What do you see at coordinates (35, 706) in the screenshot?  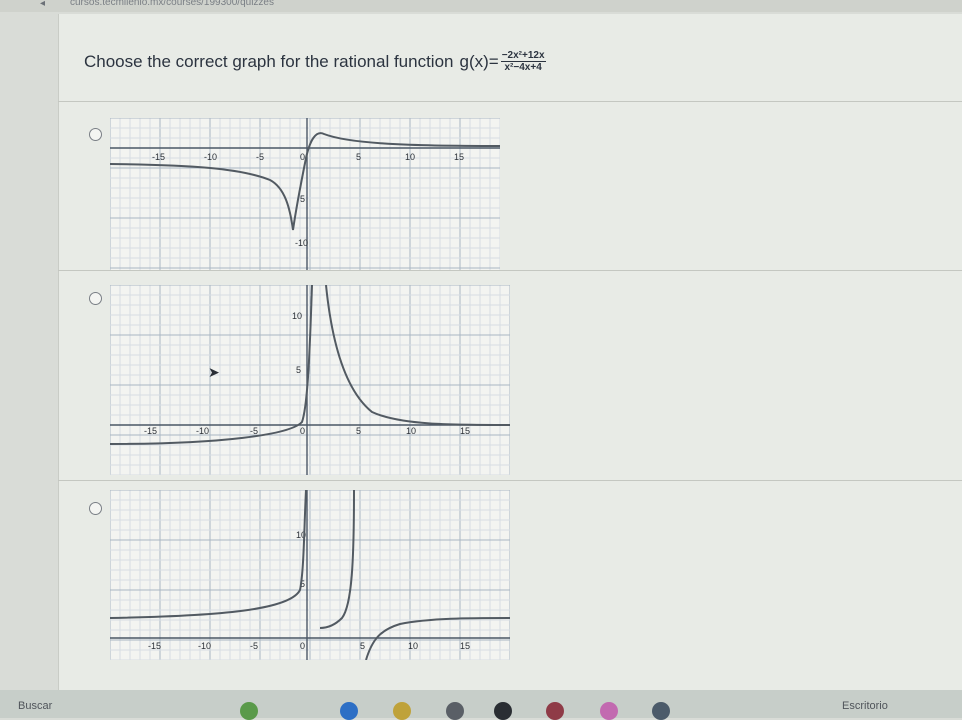 I see `search-label: Buscar` at bounding box center [35, 706].